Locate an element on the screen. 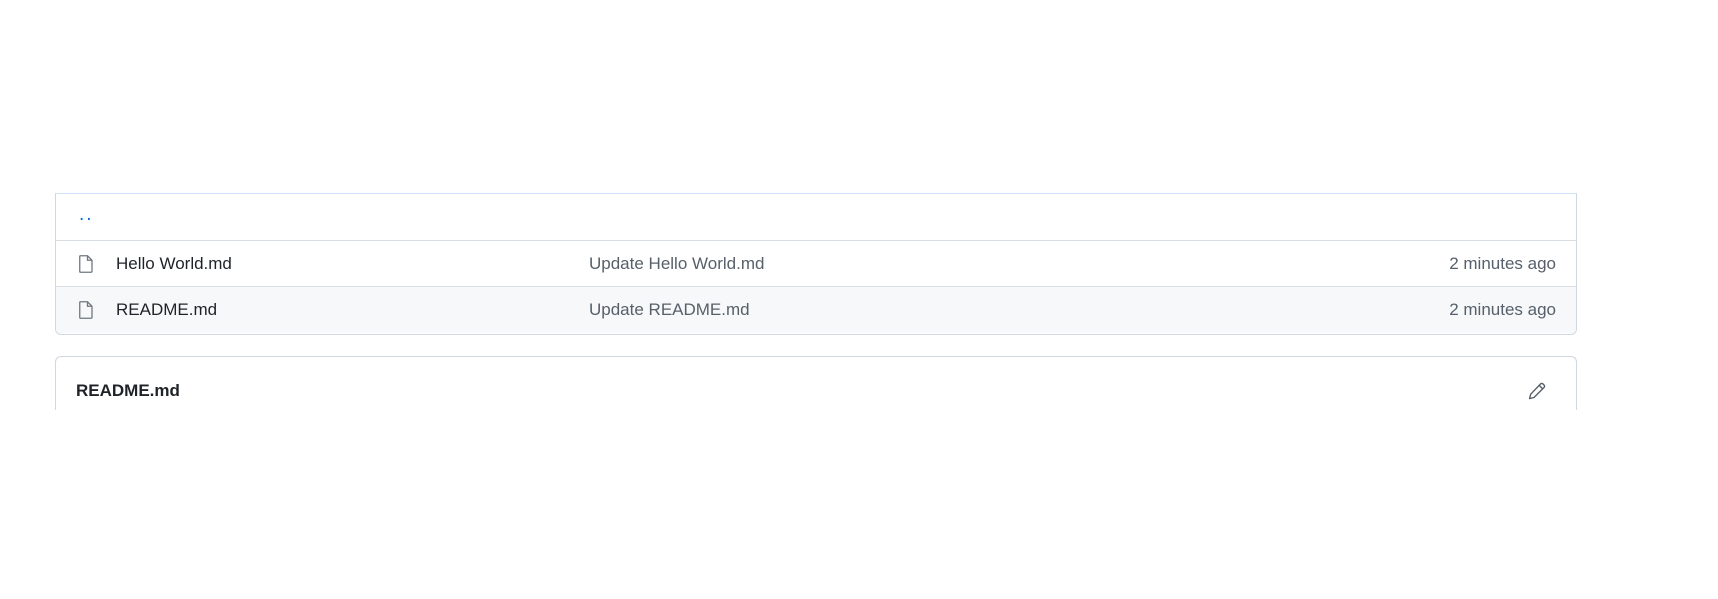 This screenshot has width=1718, height=599. parent-directory-row: .. is located at coordinates (816, 217).